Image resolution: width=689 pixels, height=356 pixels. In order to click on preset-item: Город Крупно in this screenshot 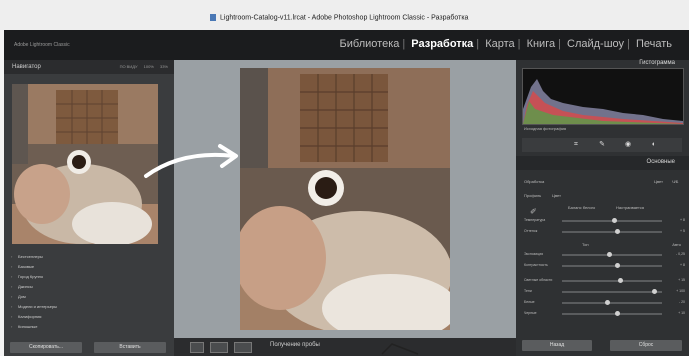, I will do `click(91, 277)`.